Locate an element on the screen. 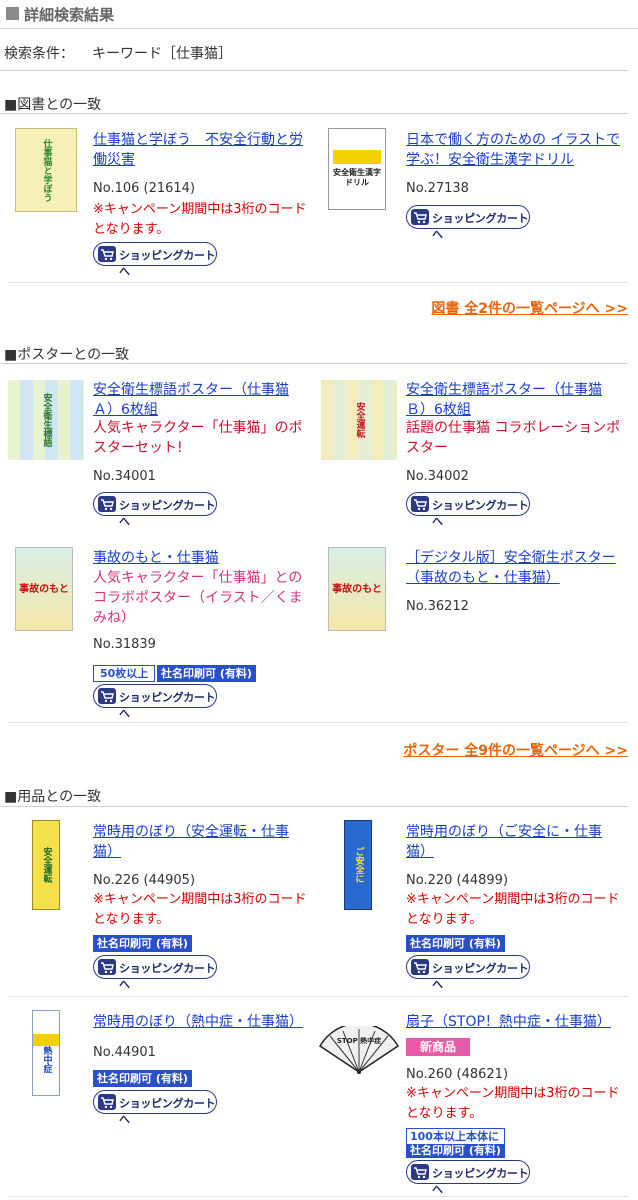 The height and width of the screenshot is (1200, 638). thumb-text: ご安全に is located at coordinates (358, 865).